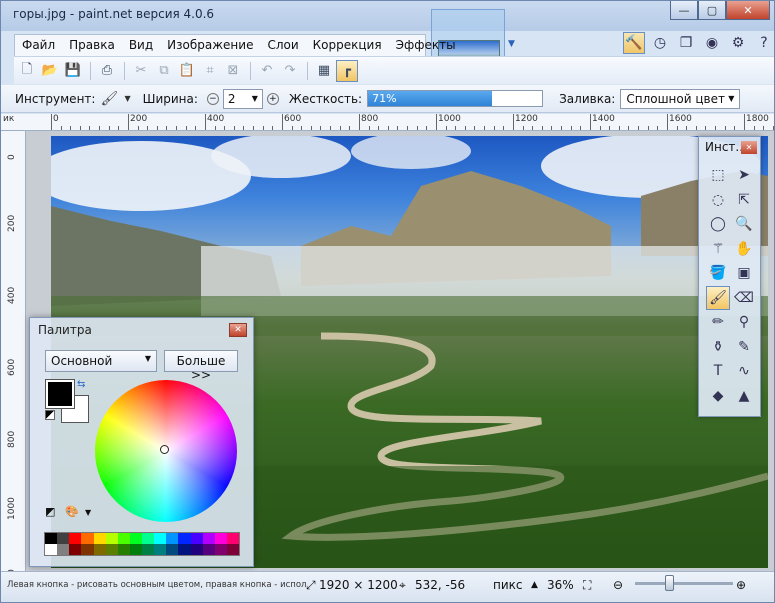 This screenshot has width=775, height=603. I want to click on menu-file: Файл, so click(38, 45).